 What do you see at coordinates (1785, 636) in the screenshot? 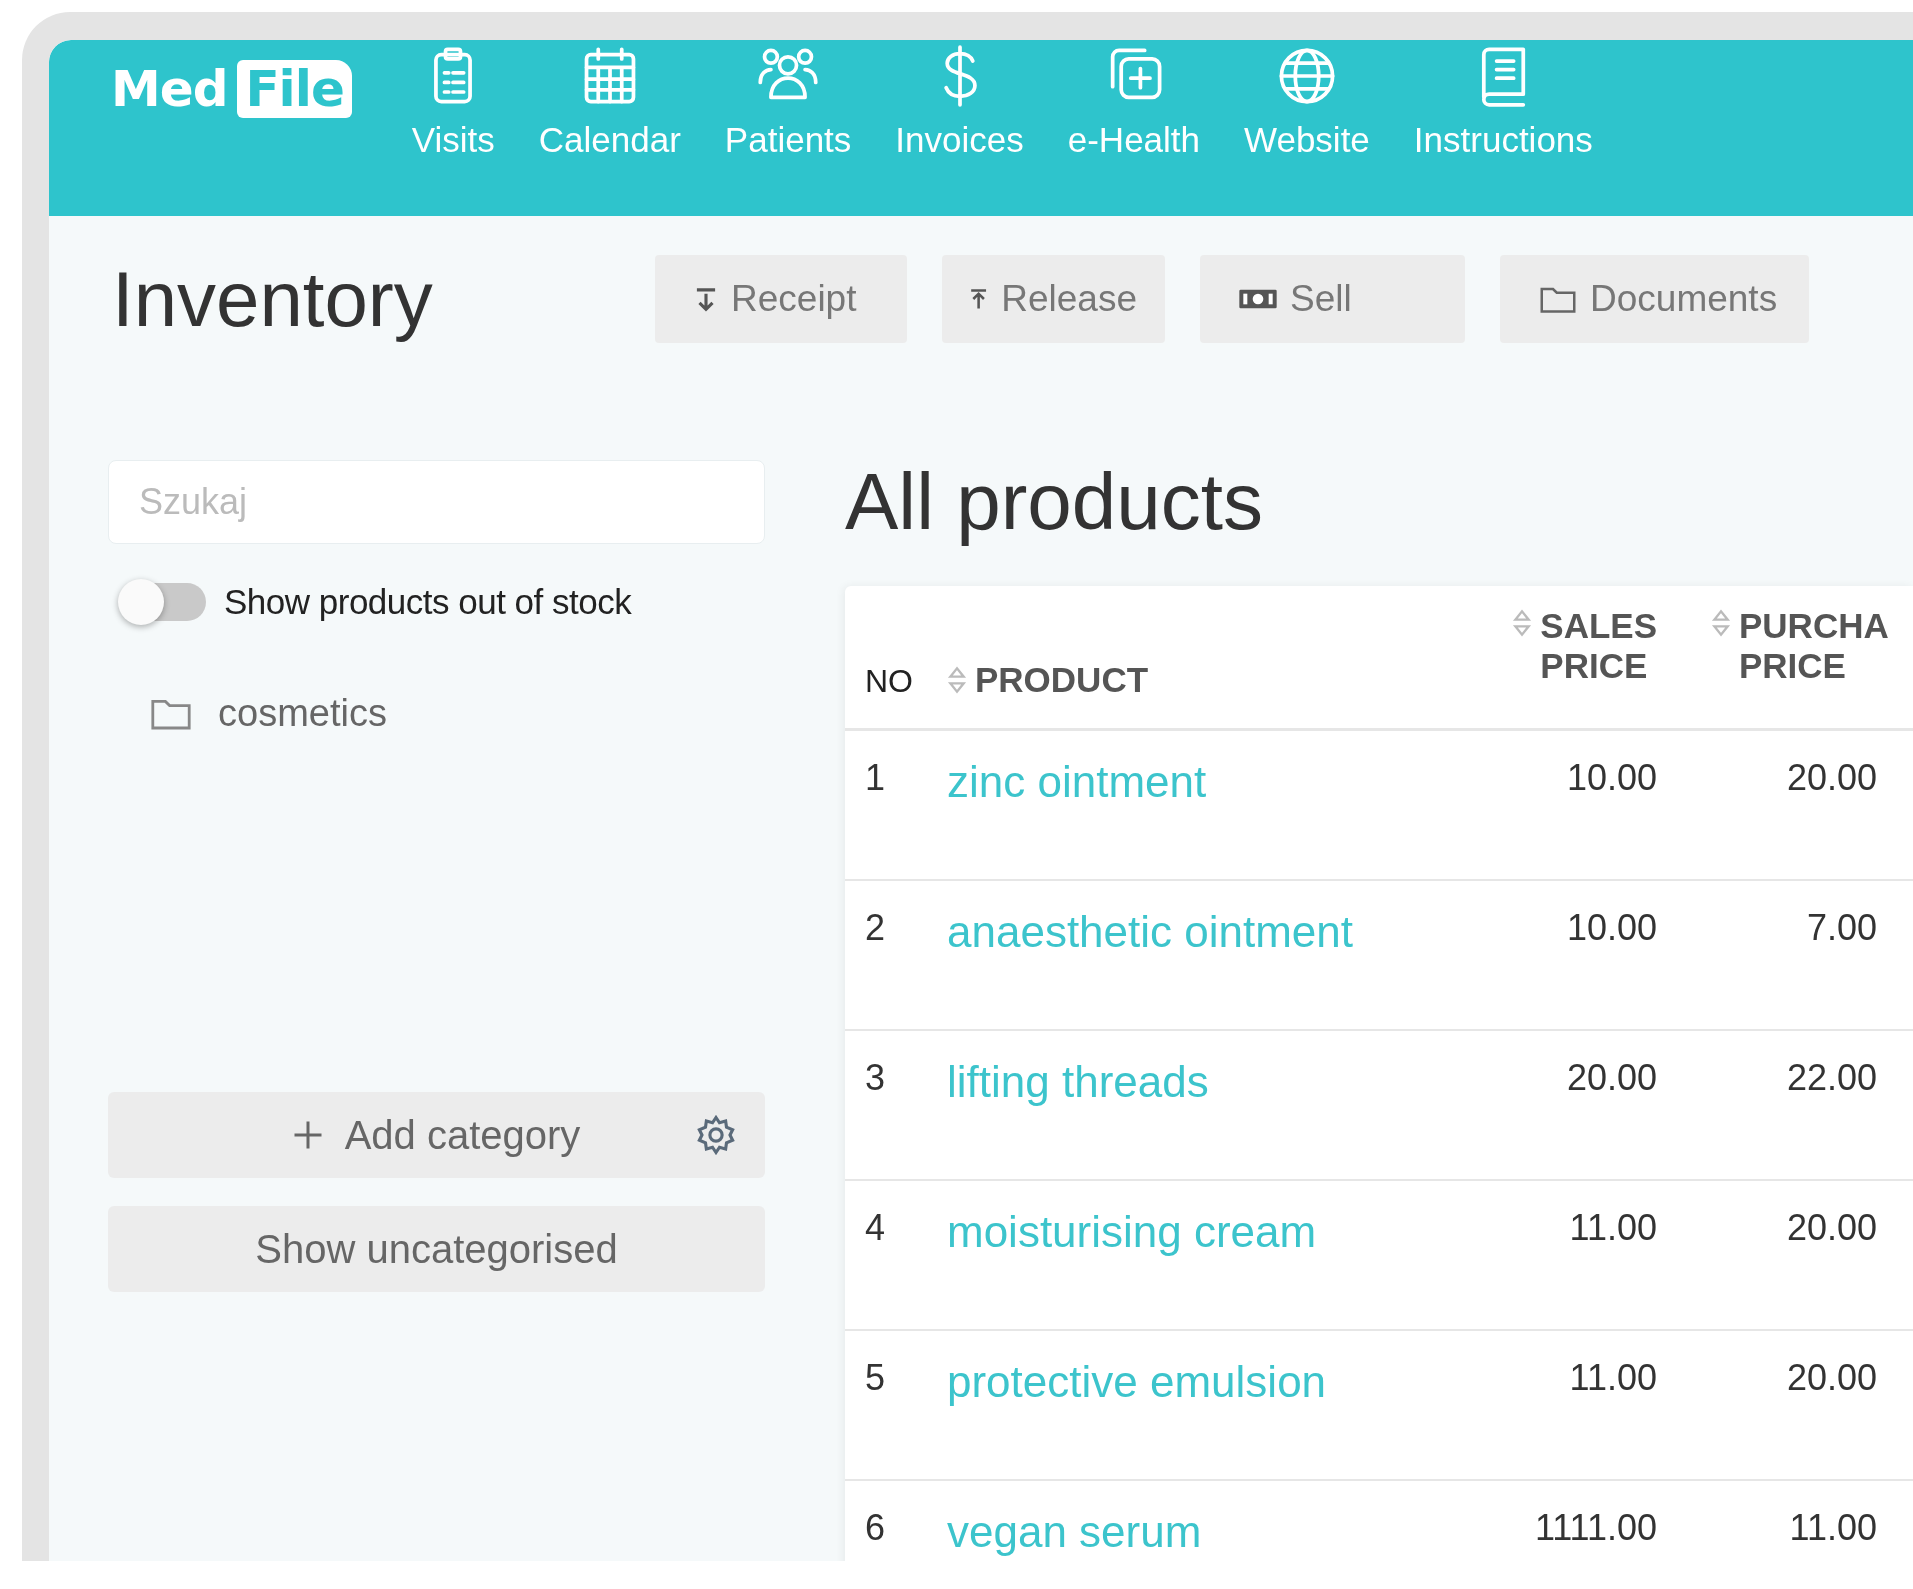
I see `column-header: PURCHA PRICE` at bounding box center [1785, 636].